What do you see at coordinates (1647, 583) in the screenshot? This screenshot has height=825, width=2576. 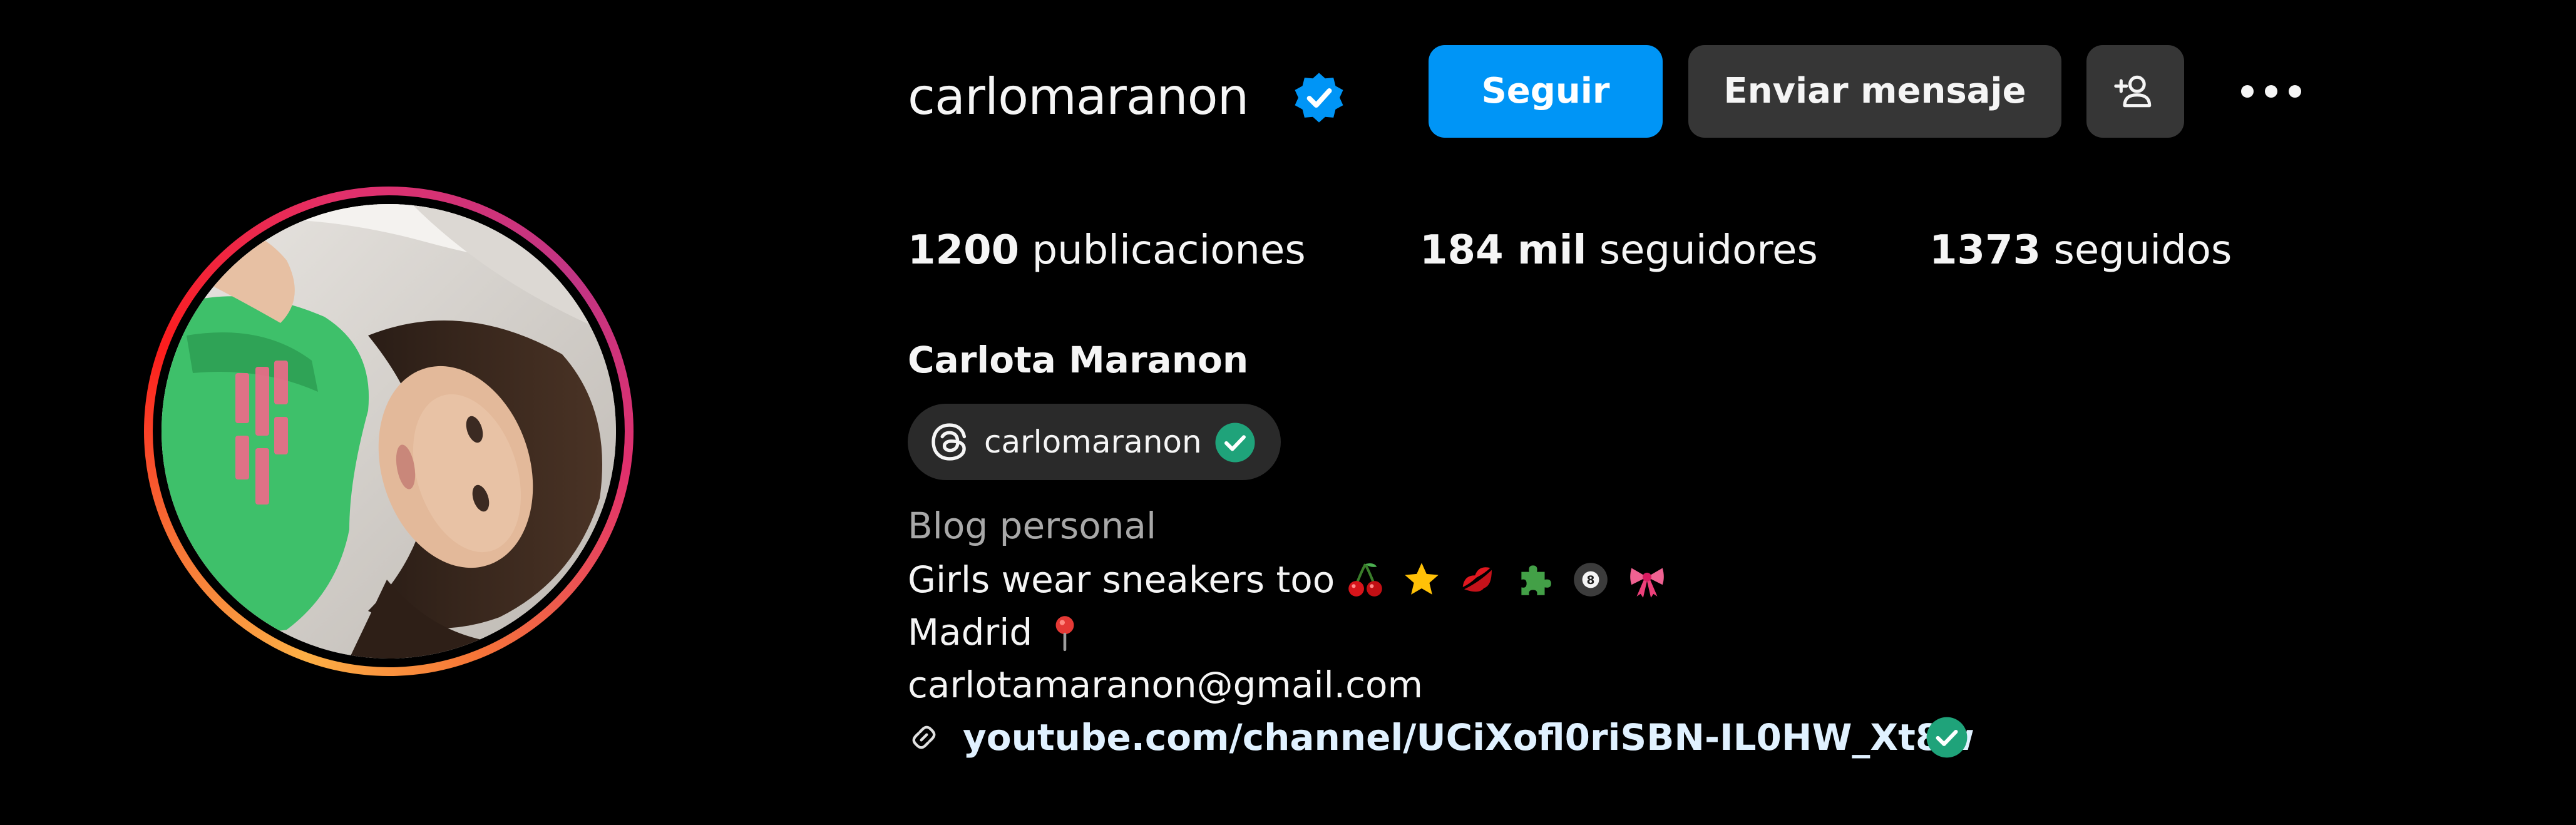 I see `ribbon-icon` at bounding box center [1647, 583].